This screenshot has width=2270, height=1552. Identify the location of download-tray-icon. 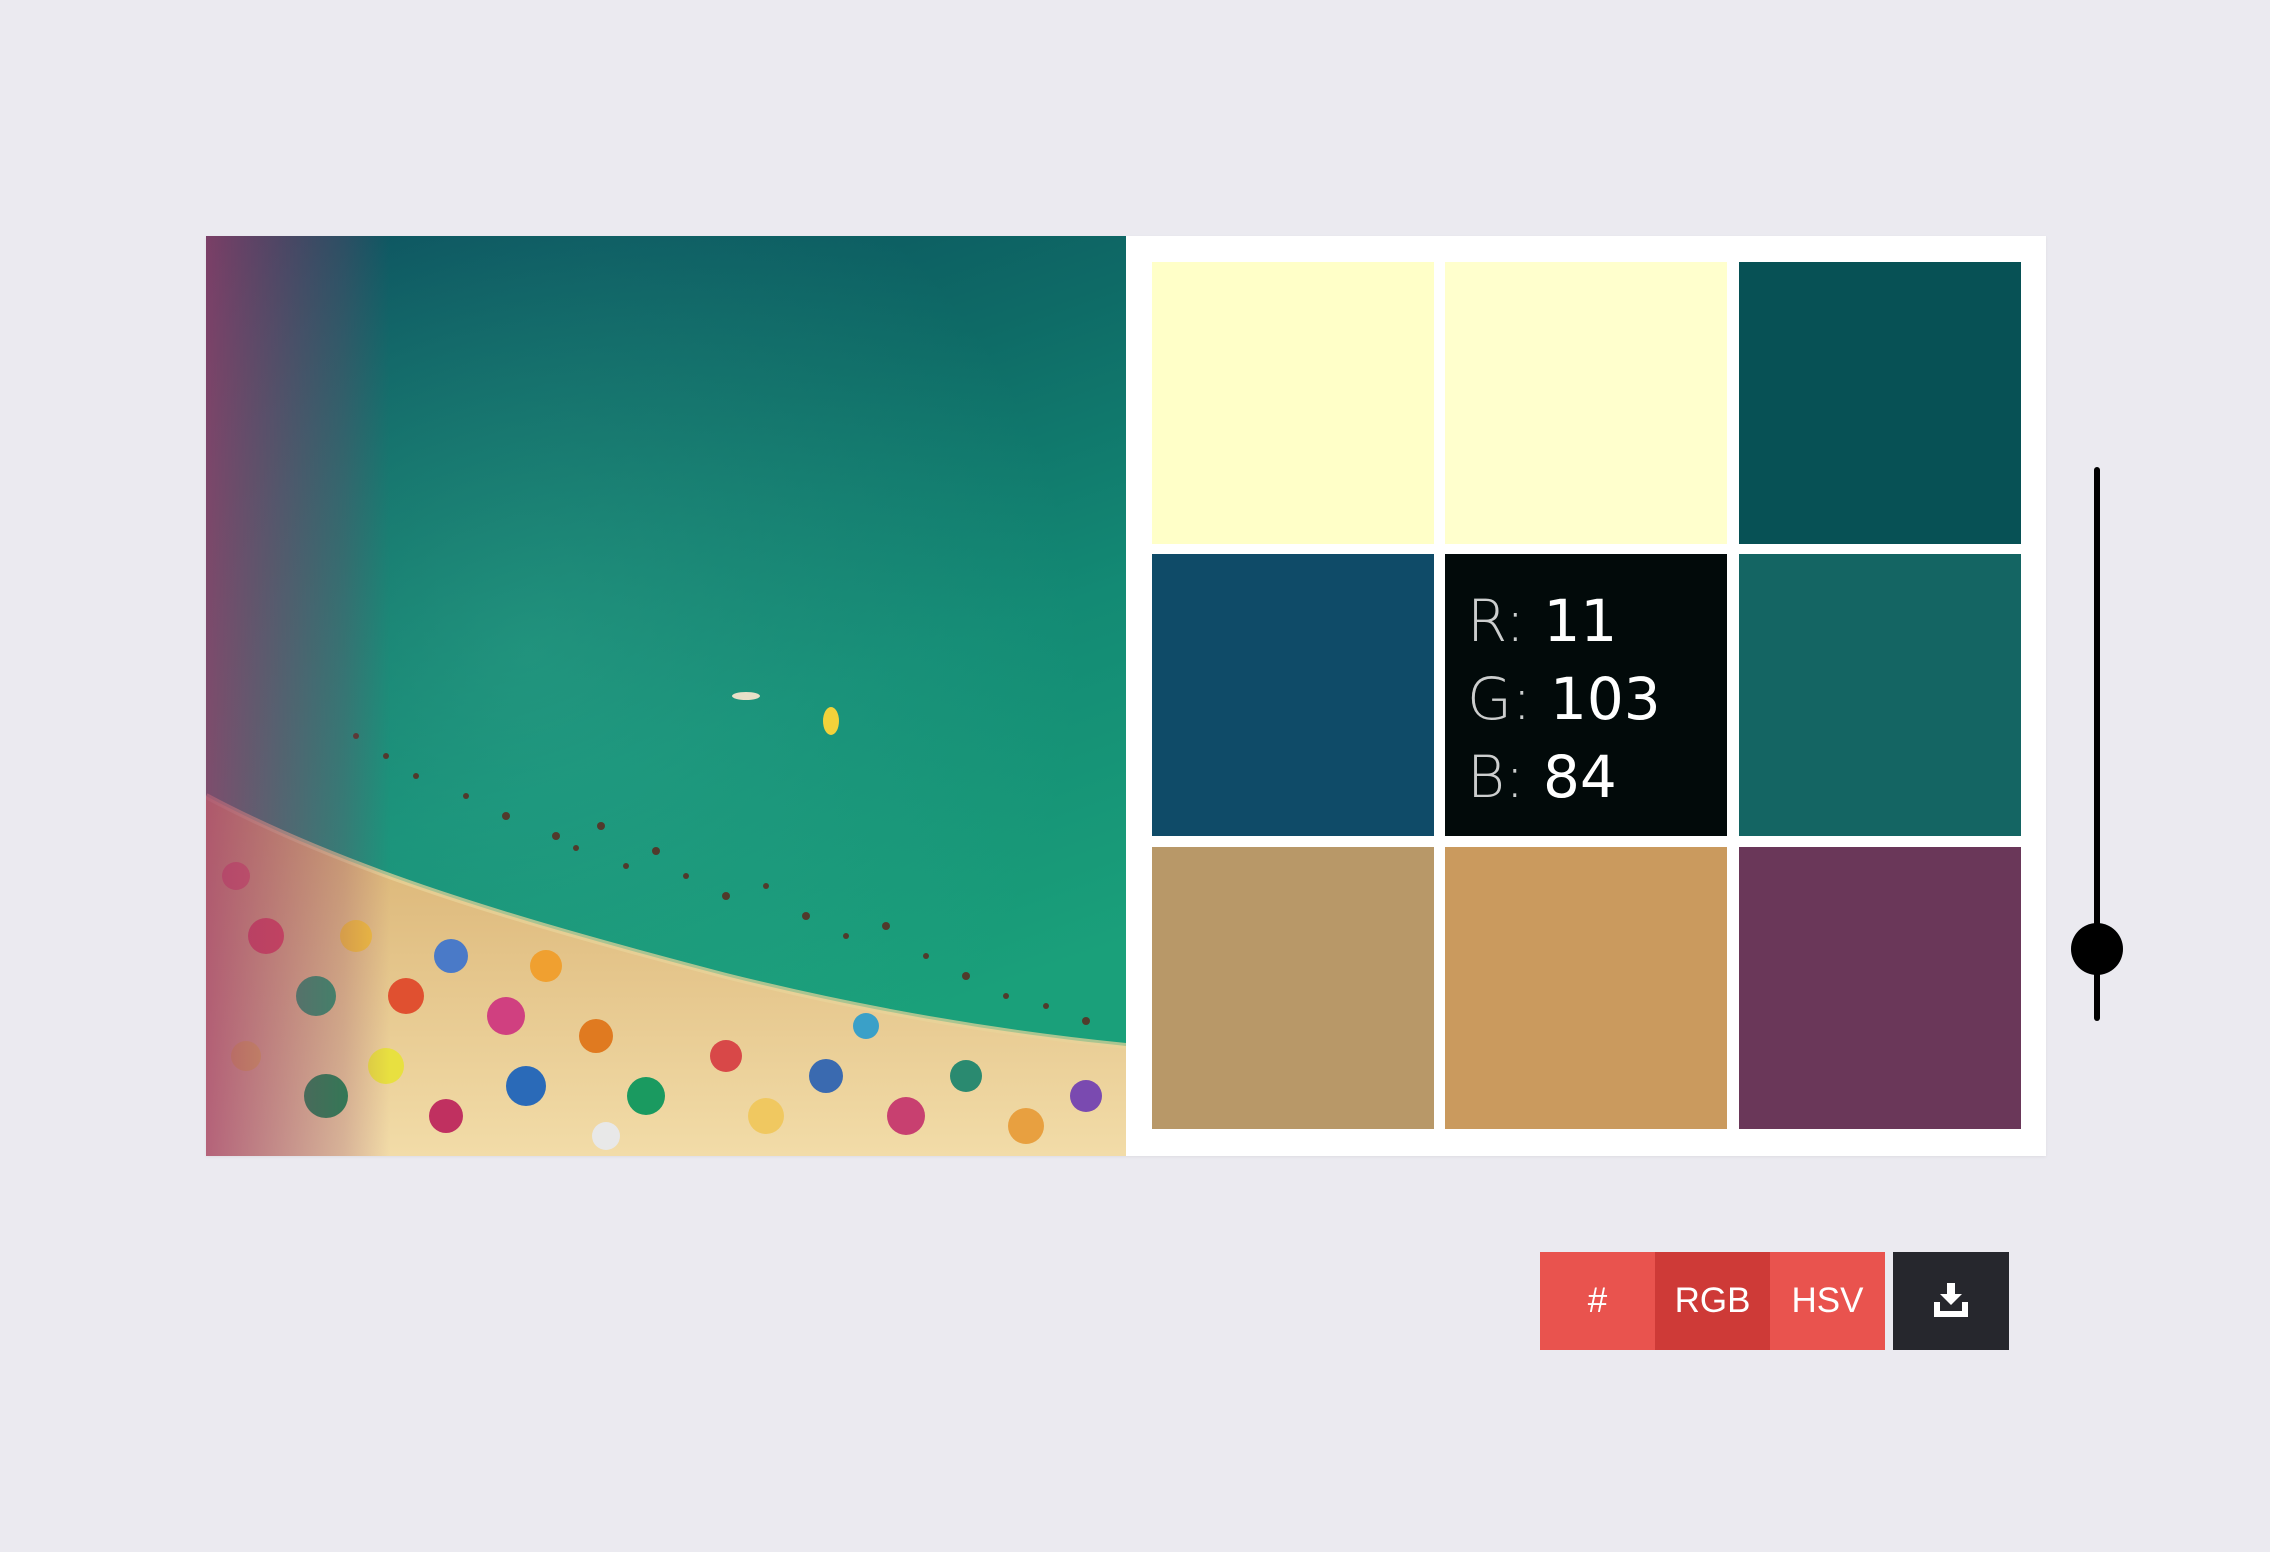
(1951, 1300).